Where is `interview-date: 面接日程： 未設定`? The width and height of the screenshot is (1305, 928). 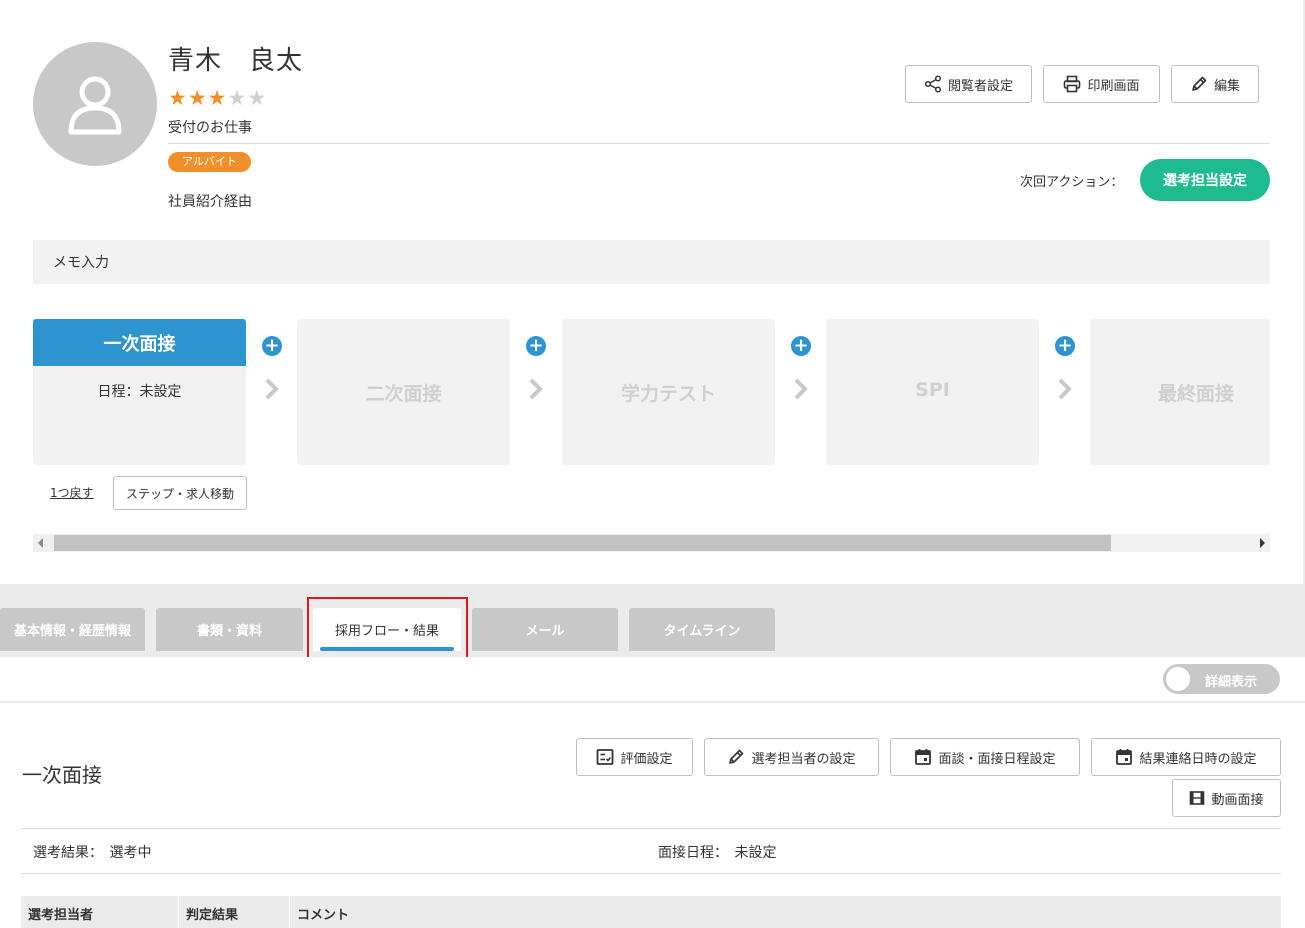
interview-date: 面接日程： 未設定 is located at coordinates (717, 852).